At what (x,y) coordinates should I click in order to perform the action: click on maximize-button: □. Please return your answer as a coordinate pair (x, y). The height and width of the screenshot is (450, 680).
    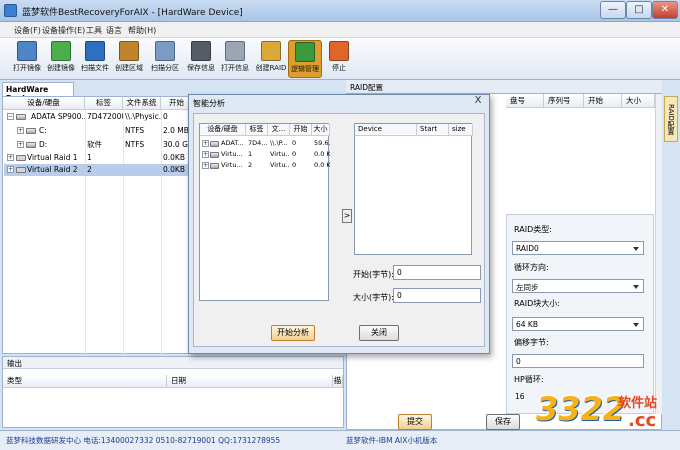
    Looking at the image, I should click on (639, 10).